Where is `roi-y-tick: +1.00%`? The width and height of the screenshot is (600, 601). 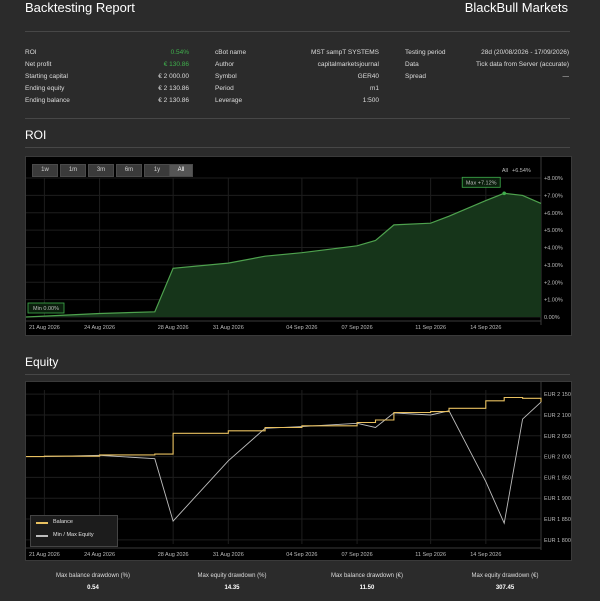 roi-y-tick: +1.00% is located at coordinates (553, 301).